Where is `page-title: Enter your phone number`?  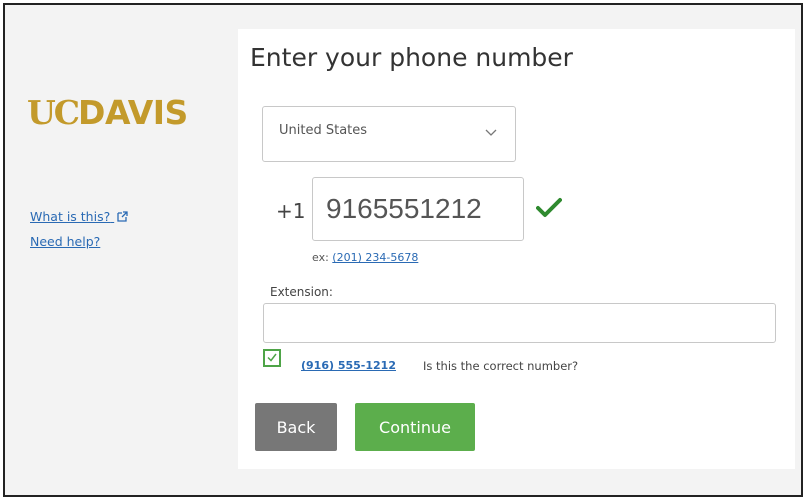
page-title: Enter your phone number is located at coordinates (411, 57).